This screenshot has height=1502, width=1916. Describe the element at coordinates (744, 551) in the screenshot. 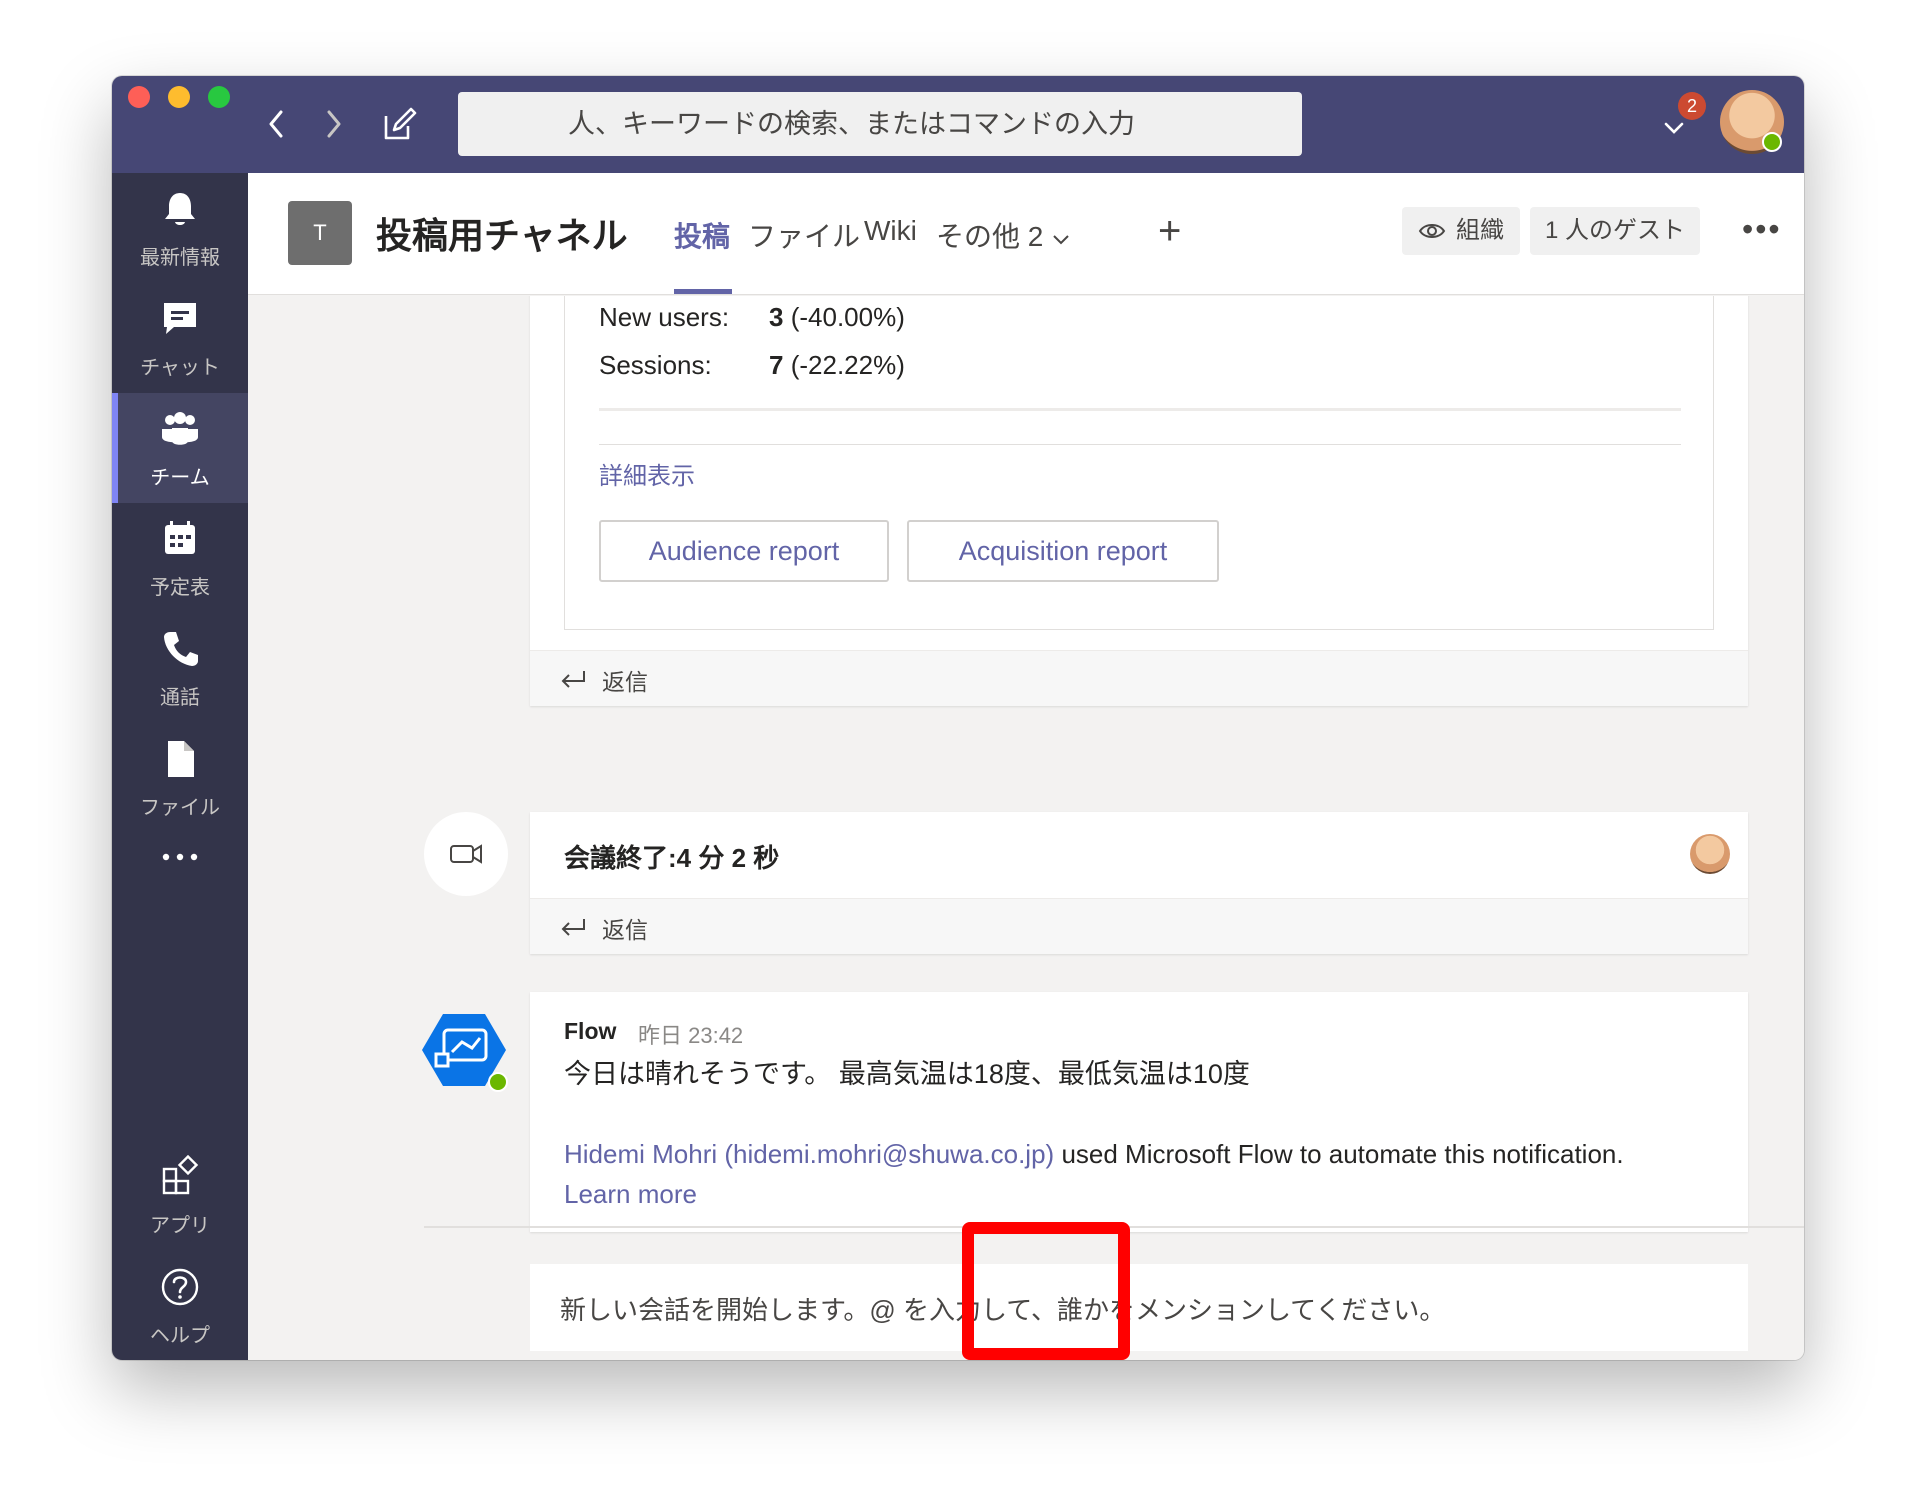

I see `audience-report-button: Audience report` at that location.